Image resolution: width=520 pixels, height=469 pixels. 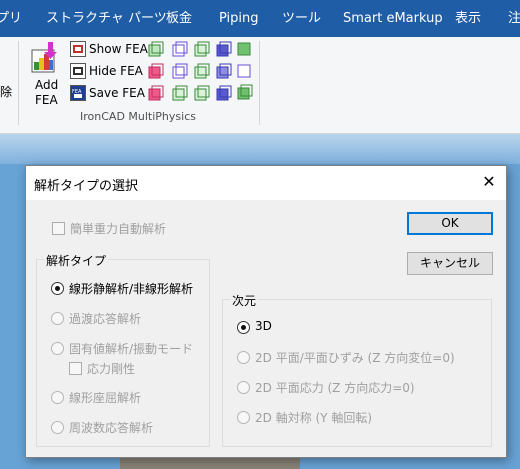 What do you see at coordinates (78, 49) in the screenshot?
I see `show-fea-icon` at bounding box center [78, 49].